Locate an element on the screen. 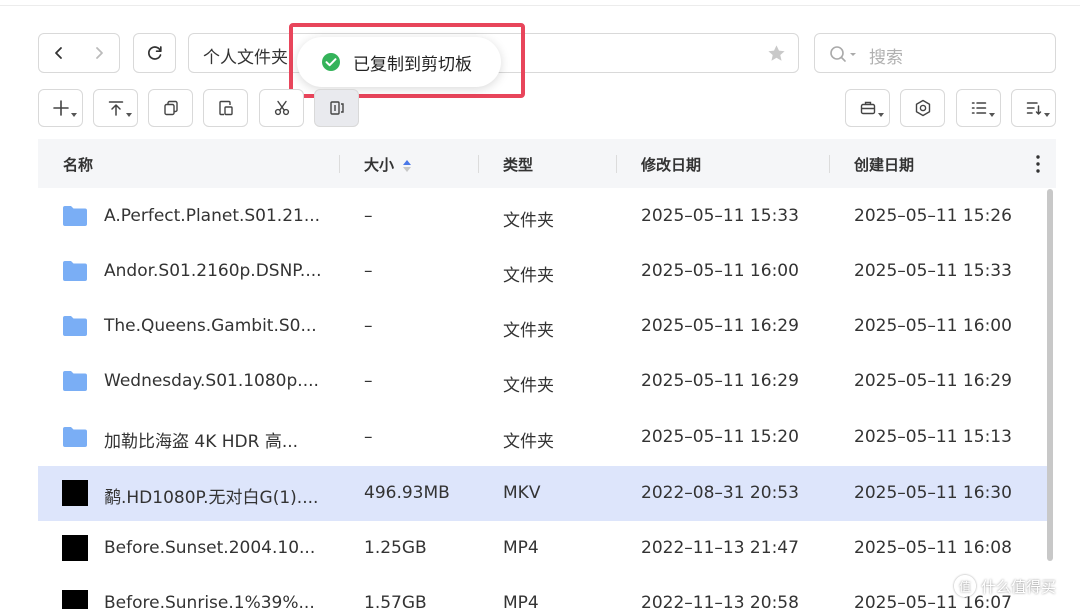  table-header: 名称 大小 类型 修改日期 创建日期 is located at coordinates (547, 163).